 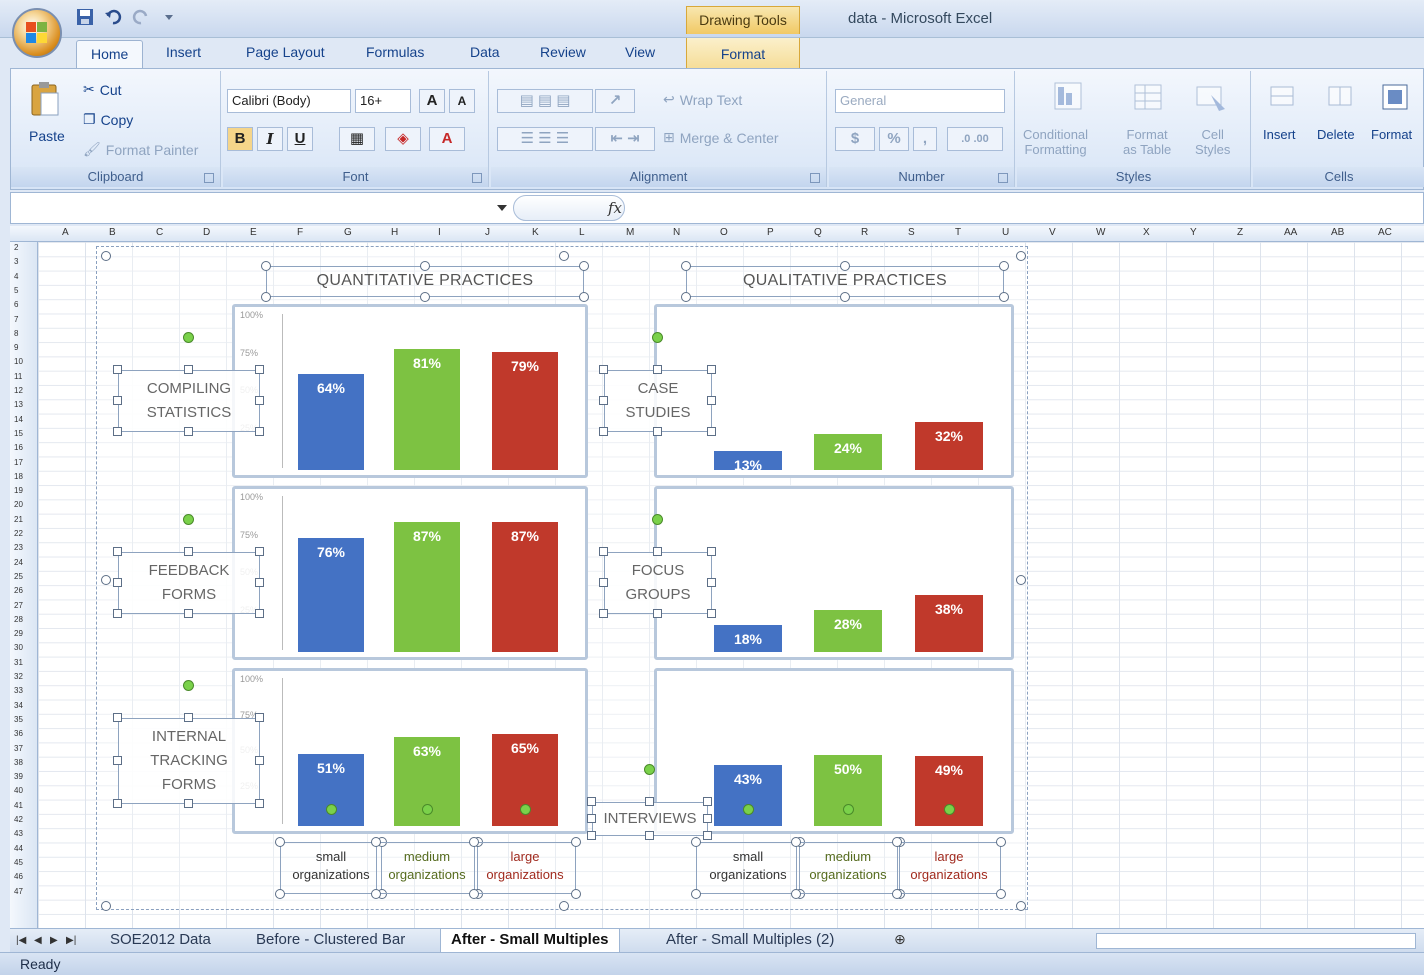 What do you see at coordinates (18, 805) in the screenshot?
I see `row-header-41: 41` at bounding box center [18, 805].